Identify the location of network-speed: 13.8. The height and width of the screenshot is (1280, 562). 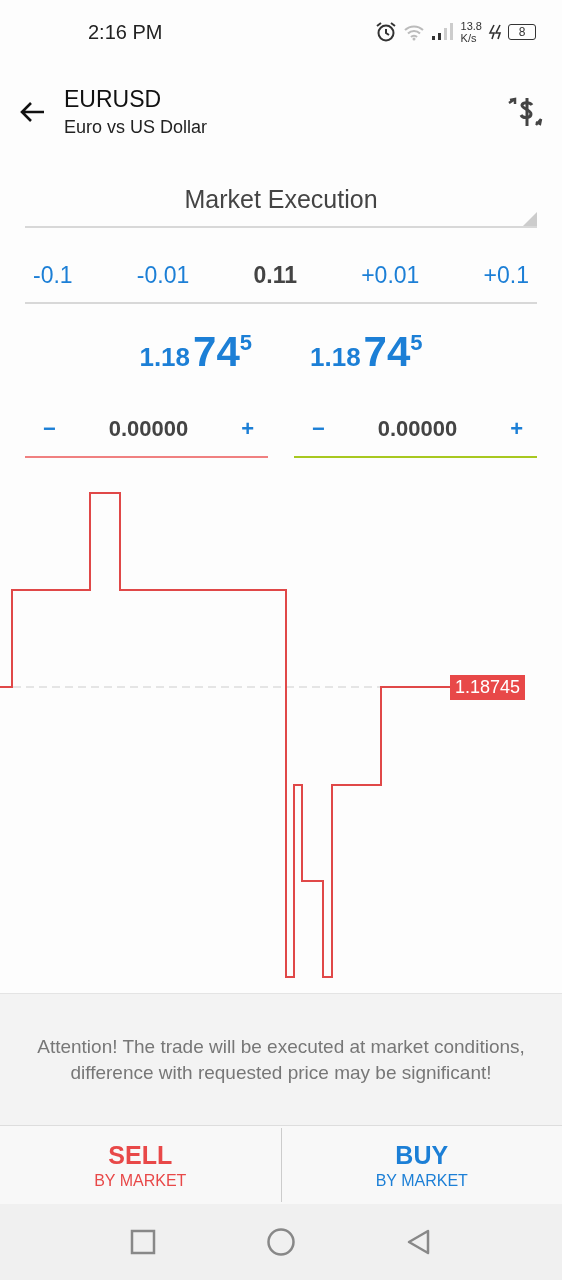
(471, 26).